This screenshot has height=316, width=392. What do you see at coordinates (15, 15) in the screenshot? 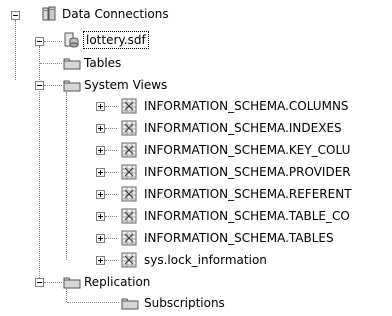
I see `collapse-toggle-data-connections` at bounding box center [15, 15].